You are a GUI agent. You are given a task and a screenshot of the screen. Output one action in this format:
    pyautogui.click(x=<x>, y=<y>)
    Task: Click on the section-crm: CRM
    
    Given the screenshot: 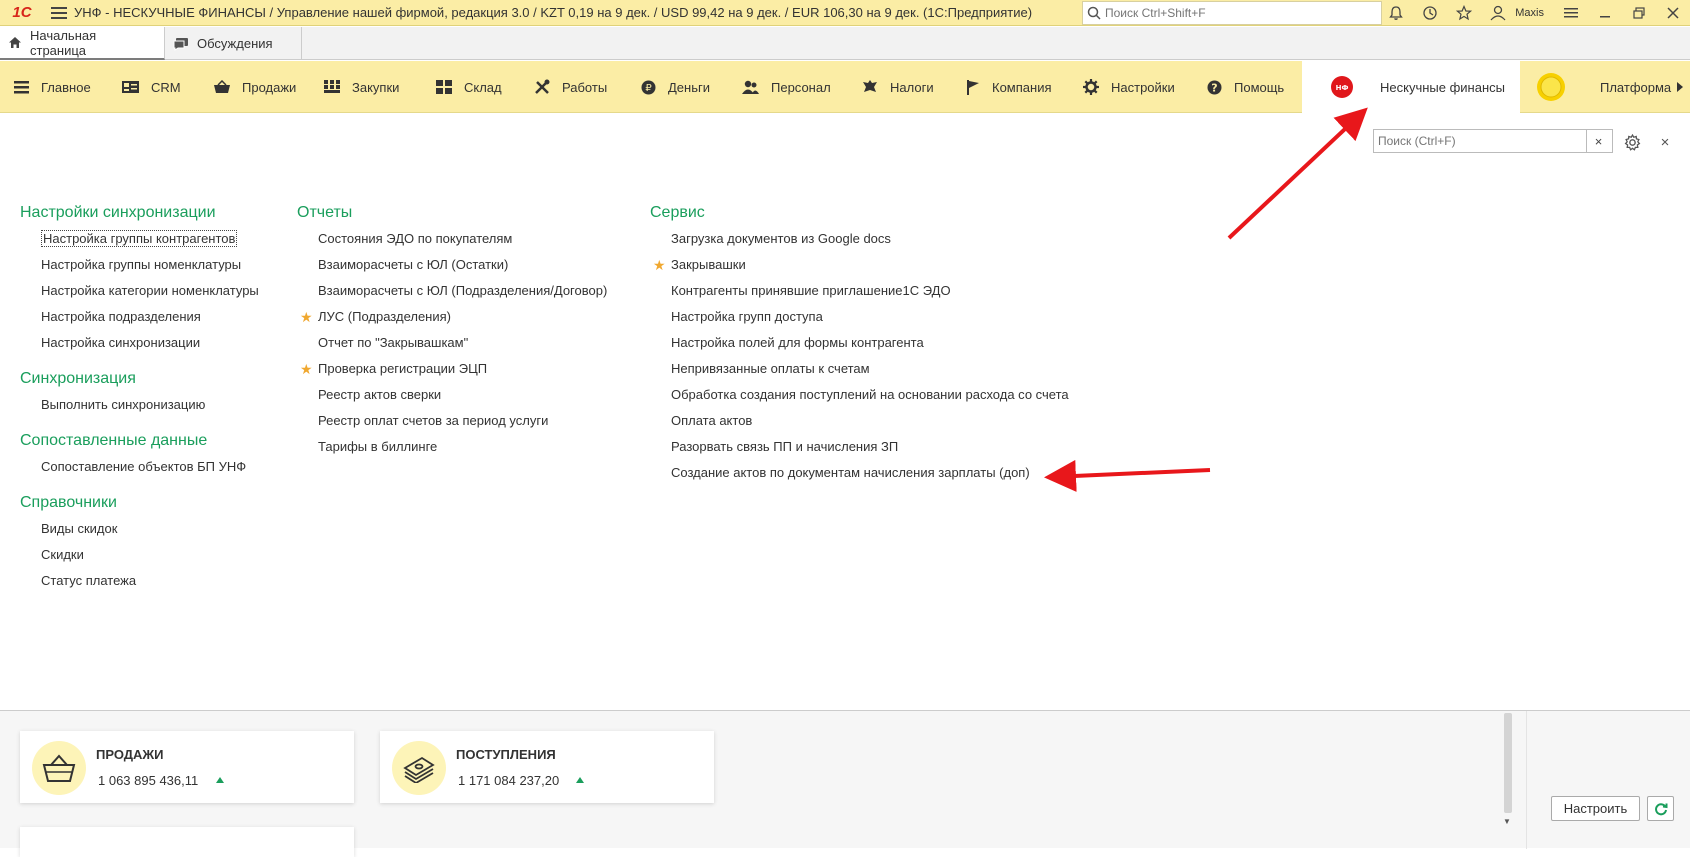 What is the action you would take?
    pyautogui.click(x=151, y=87)
    